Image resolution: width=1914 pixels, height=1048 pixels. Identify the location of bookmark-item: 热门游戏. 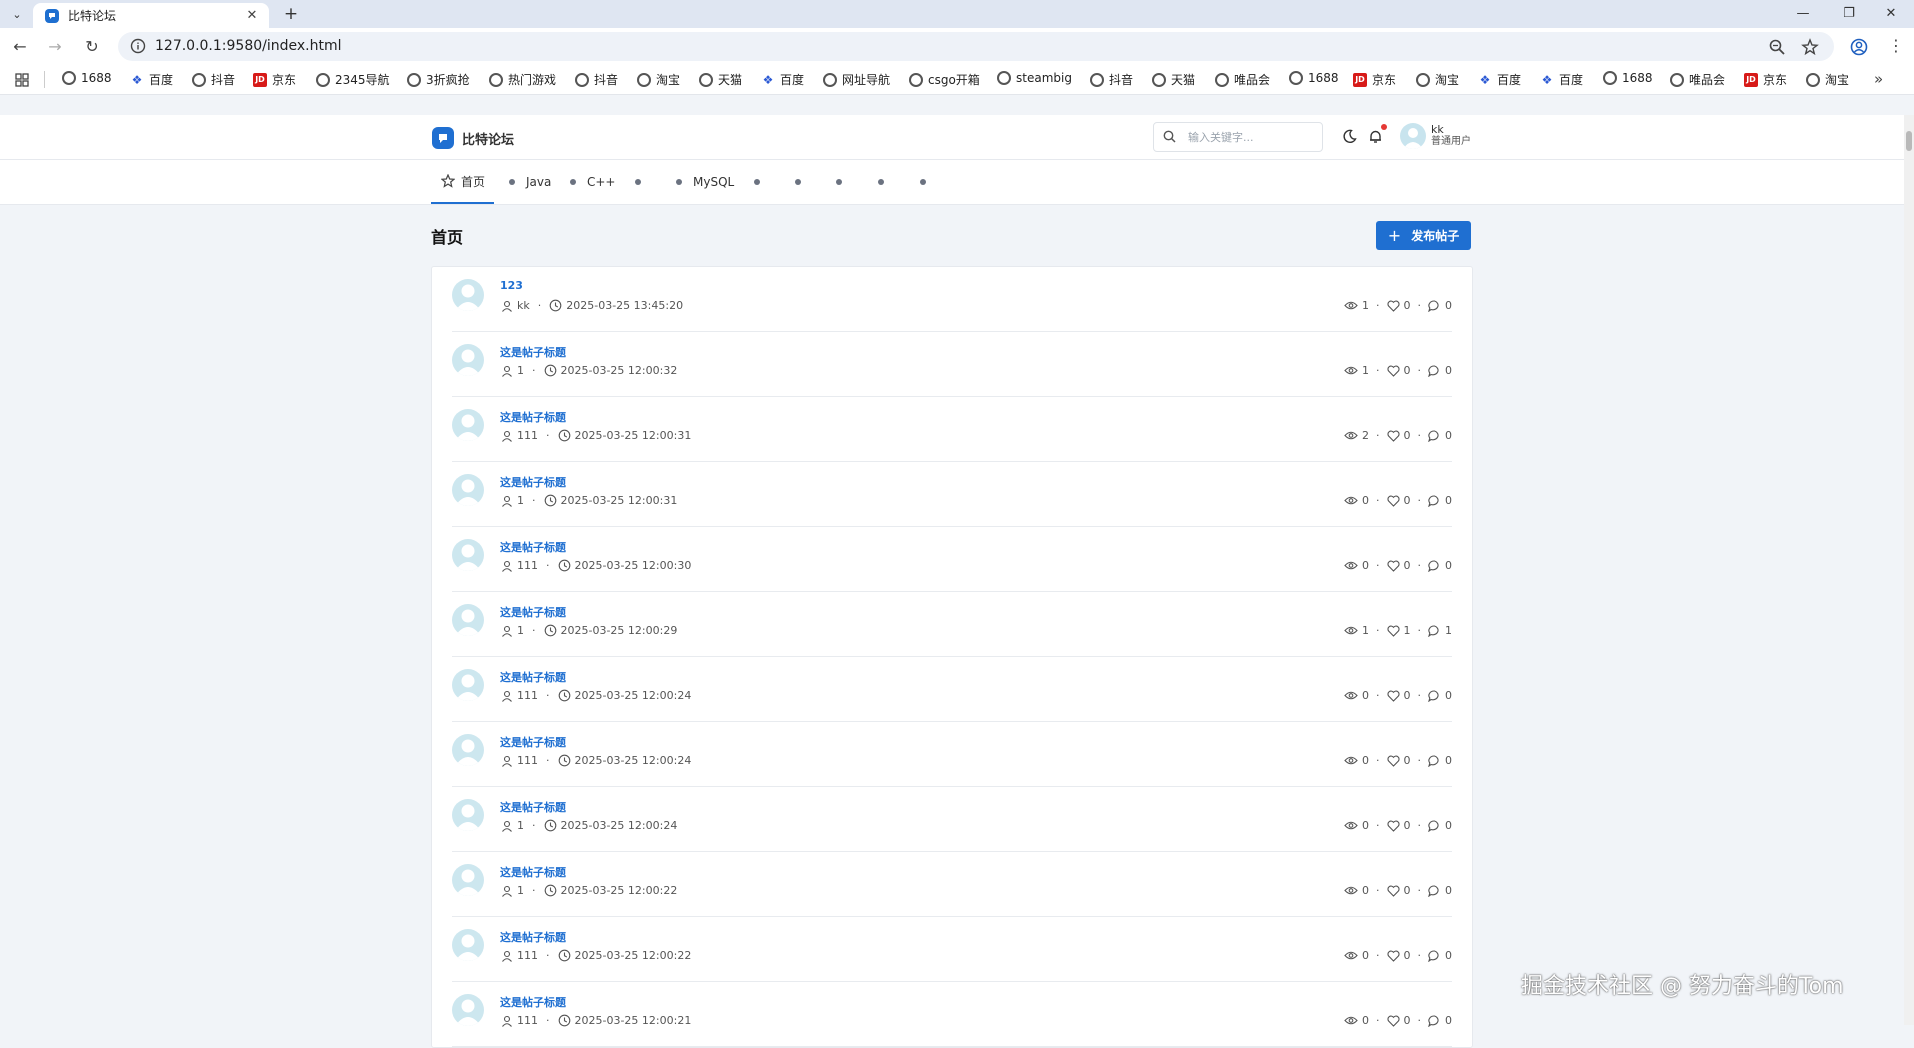
(522, 79).